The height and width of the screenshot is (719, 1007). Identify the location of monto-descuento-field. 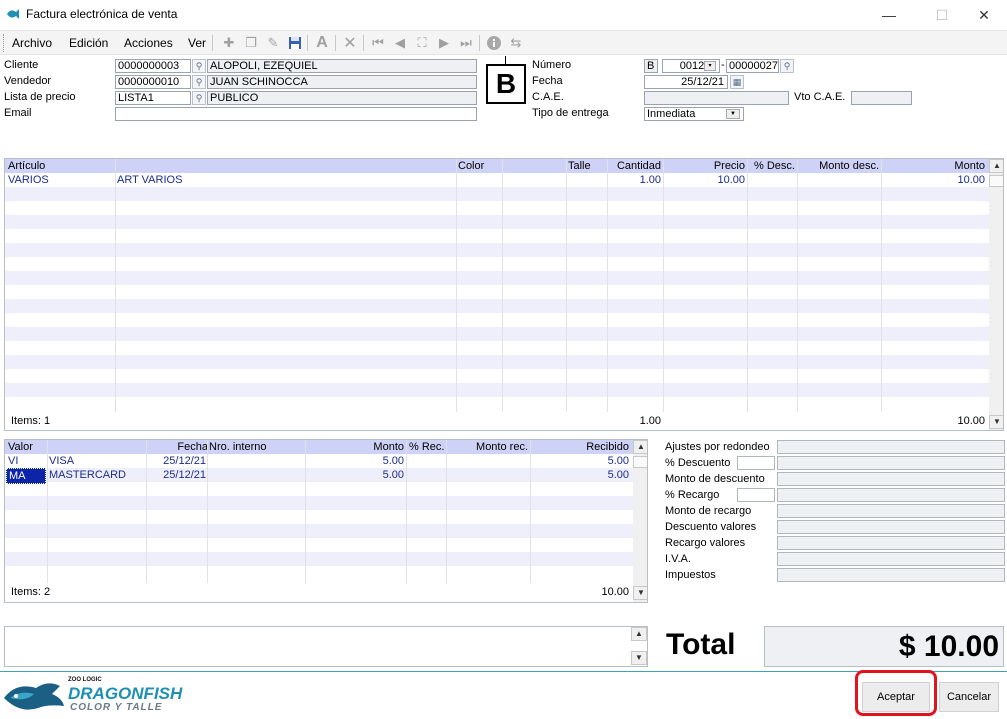
(891, 479).